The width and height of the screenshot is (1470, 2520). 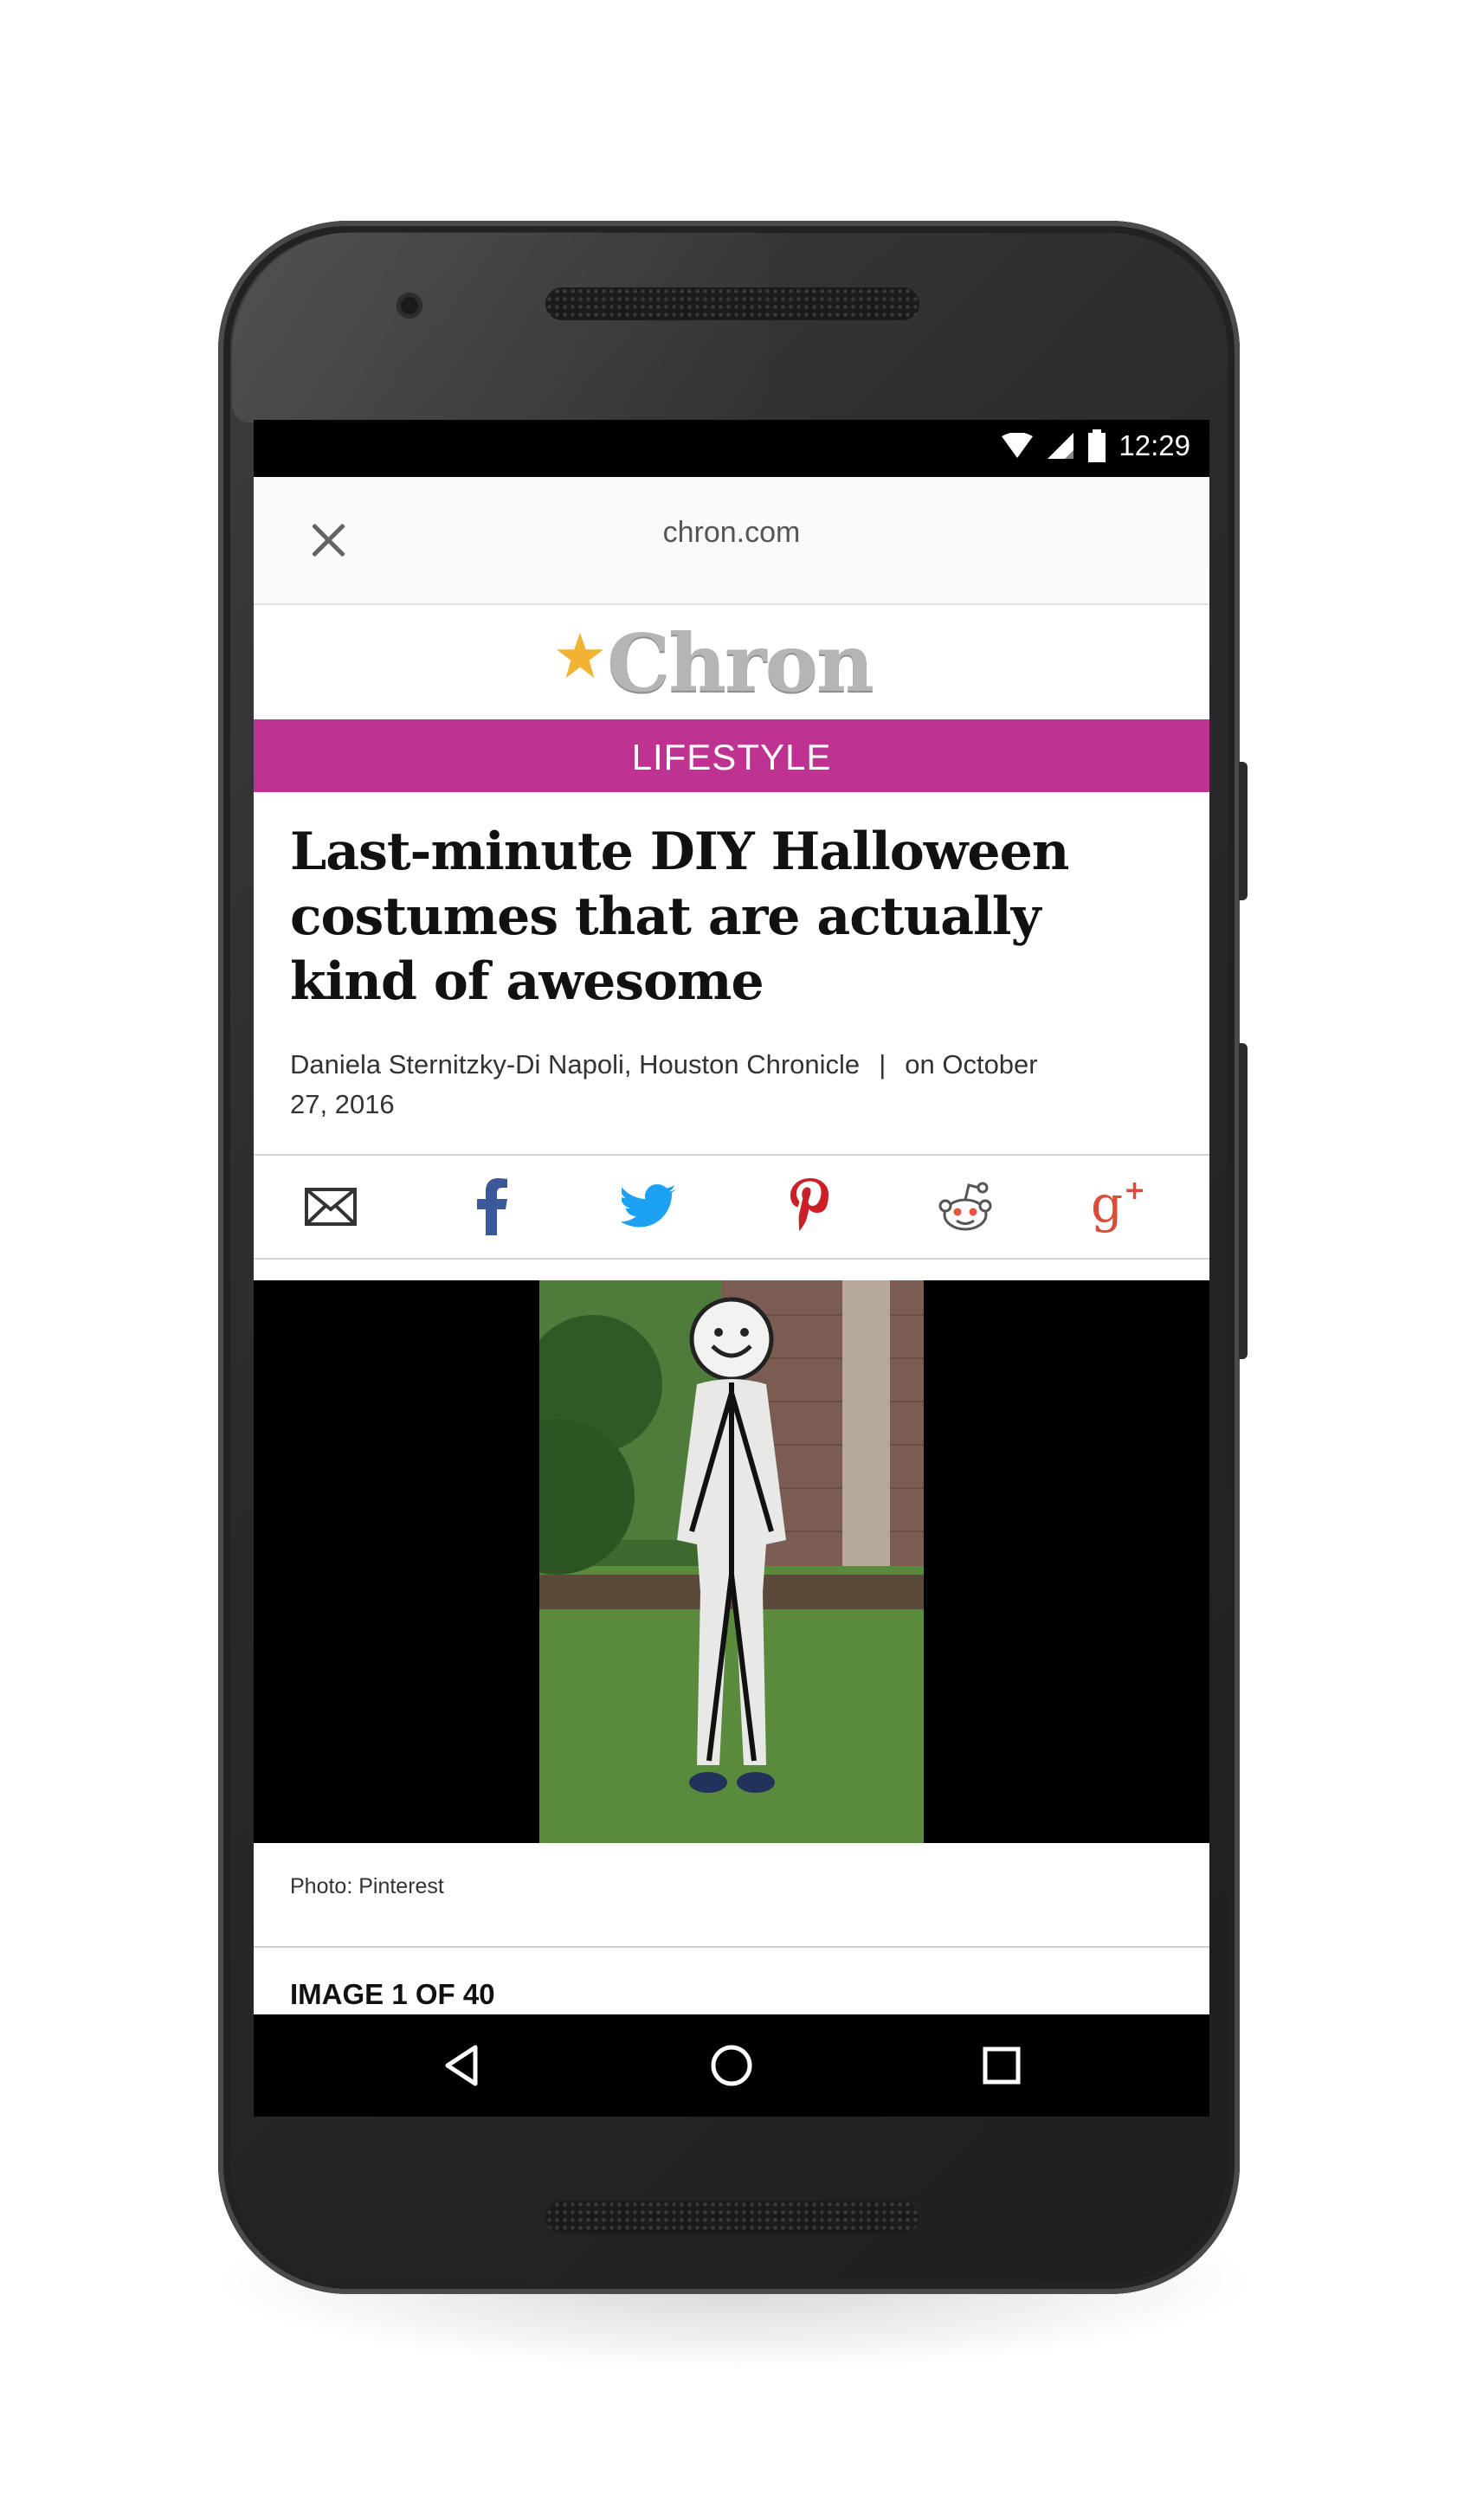 I want to click on status-icons: 12:29, so click(x=1096, y=445).